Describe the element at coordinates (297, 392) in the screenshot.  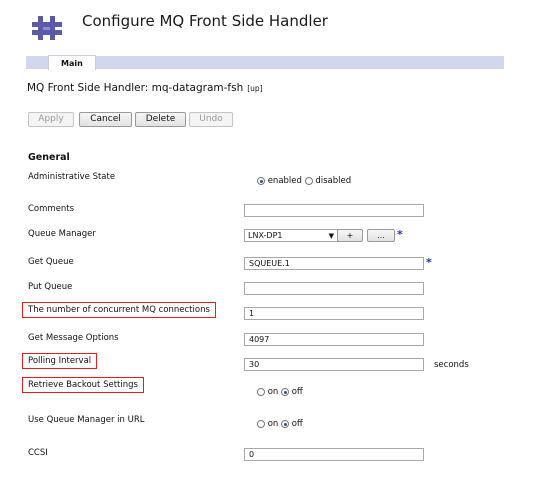
I see `retrieve-backout-off-label: off` at that location.